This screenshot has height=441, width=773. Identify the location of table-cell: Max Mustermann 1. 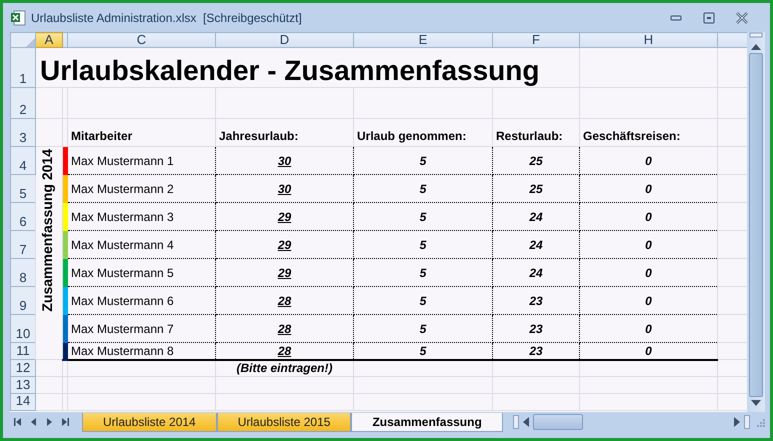
(142, 160).